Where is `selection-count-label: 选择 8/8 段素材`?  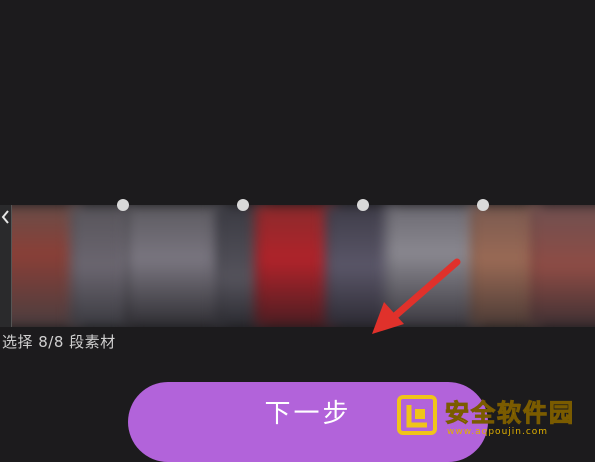
selection-count-label: 选择 8/8 段素材 is located at coordinates (59, 342).